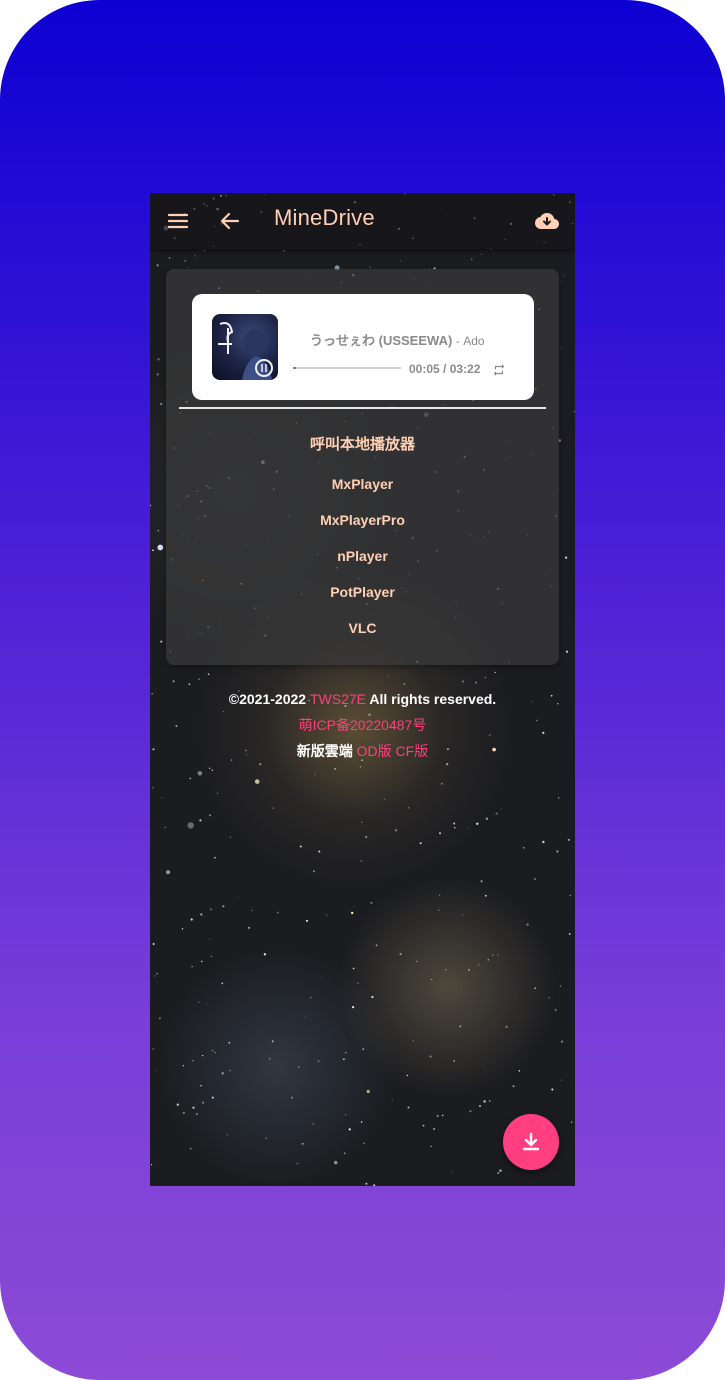 The width and height of the screenshot is (725, 1380). I want to click on download-icon, so click(531, 1141).